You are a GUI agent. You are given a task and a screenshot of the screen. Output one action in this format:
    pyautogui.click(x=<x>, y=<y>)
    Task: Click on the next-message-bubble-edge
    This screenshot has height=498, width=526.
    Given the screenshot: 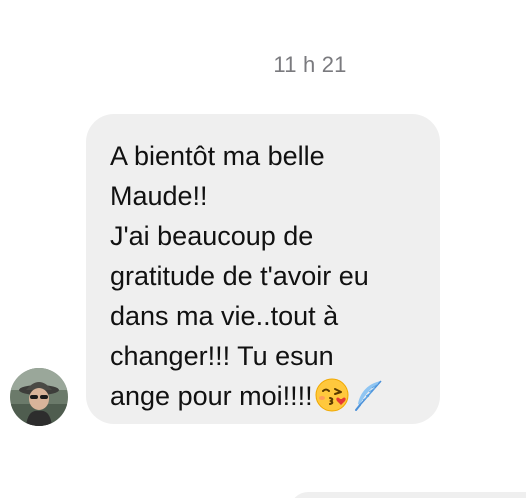 What is the action you would take?
    pyautogui.click(x=408, y=495)
    